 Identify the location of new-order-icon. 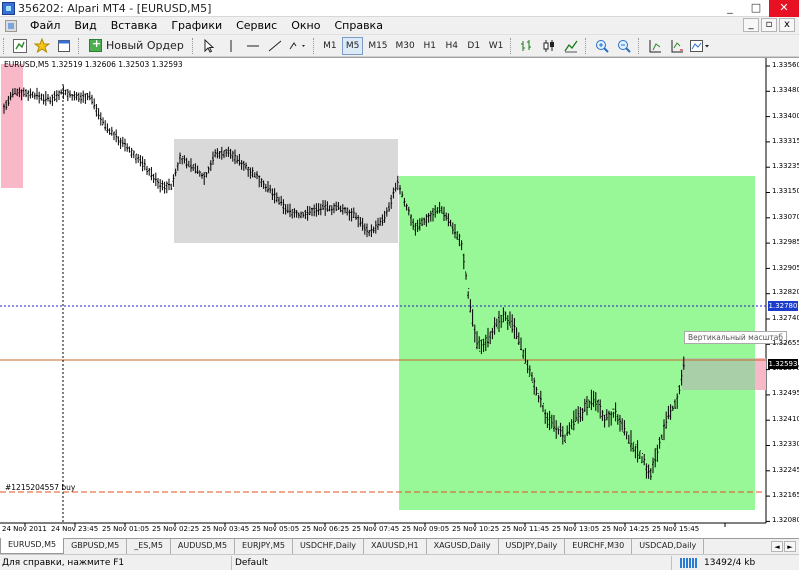
(95, 44).